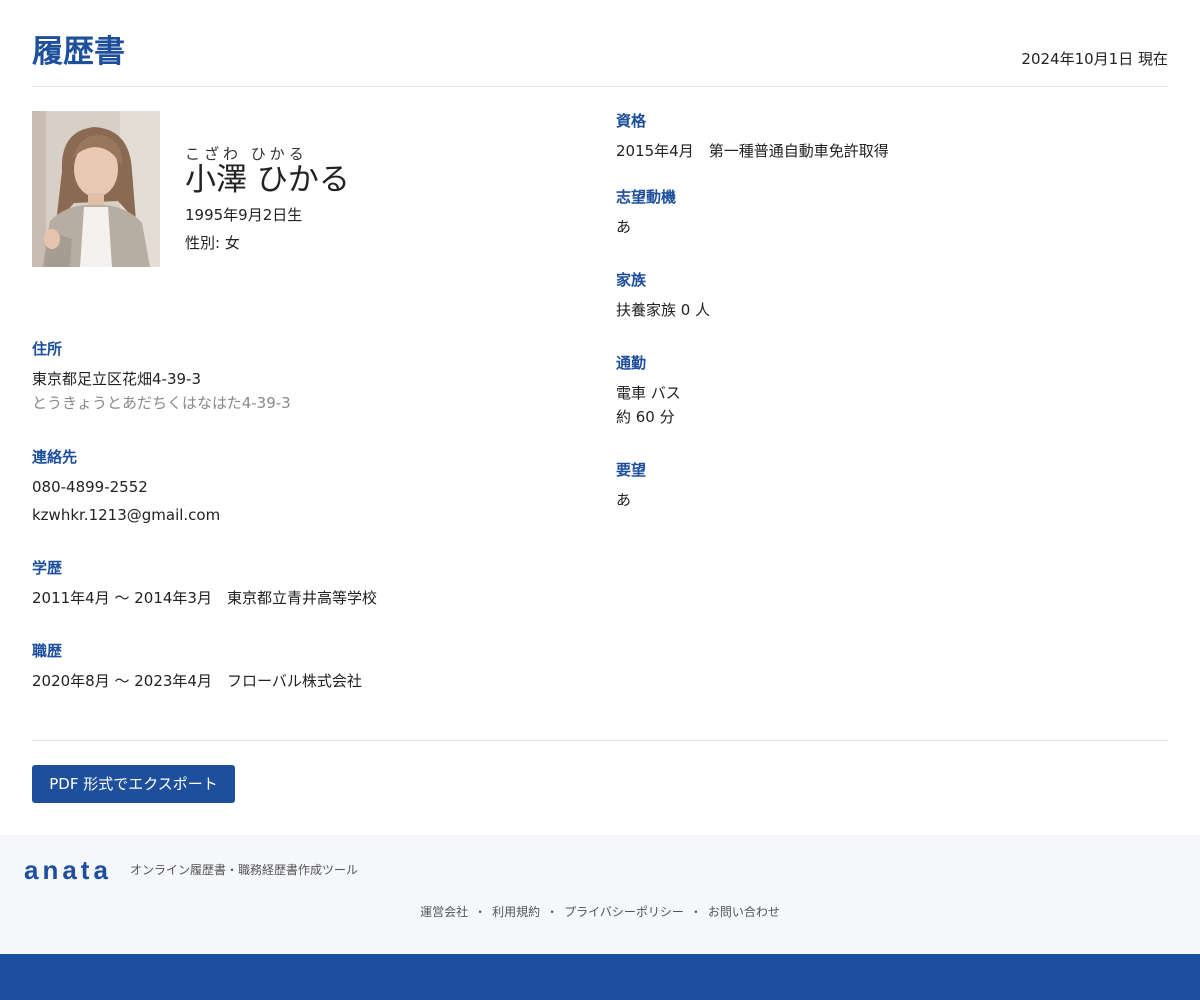 The width and height of the screenshot is (1200, 1000). What do you see at coordinates (631, 280) in the screenshot?
I see `family-label: 家族` at bounding box center [631, 280].